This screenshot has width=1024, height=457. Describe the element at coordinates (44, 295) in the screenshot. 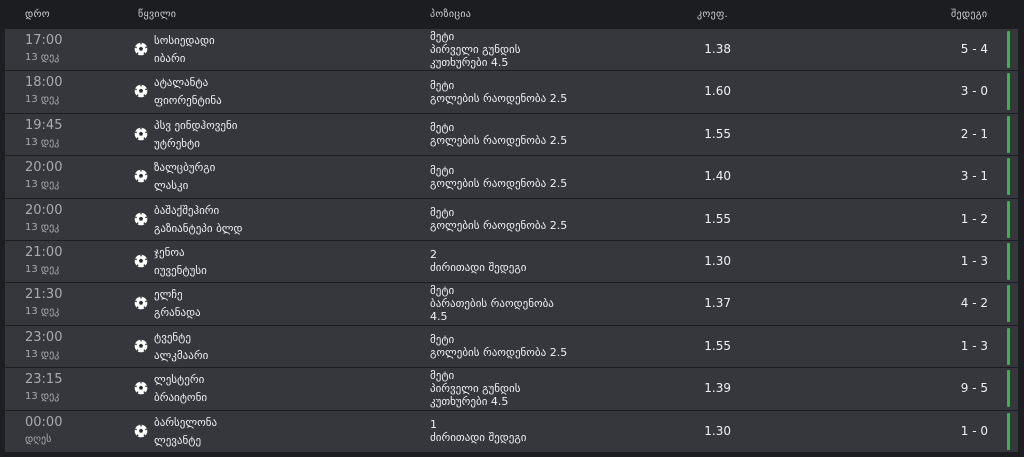

I see `match-time: 21:30` at that location.